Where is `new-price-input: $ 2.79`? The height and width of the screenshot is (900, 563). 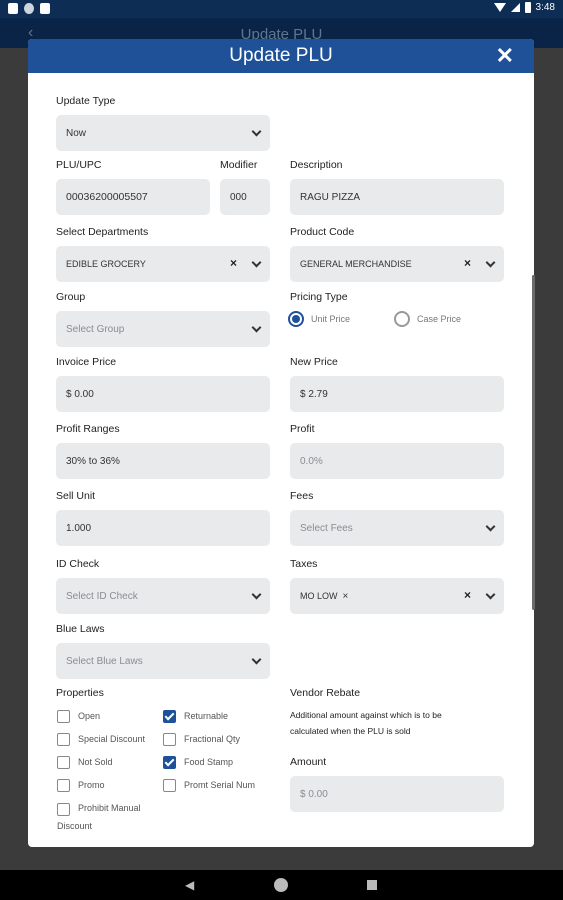 new-price-input: $ 2.79 is located at coordinates (397, 394).